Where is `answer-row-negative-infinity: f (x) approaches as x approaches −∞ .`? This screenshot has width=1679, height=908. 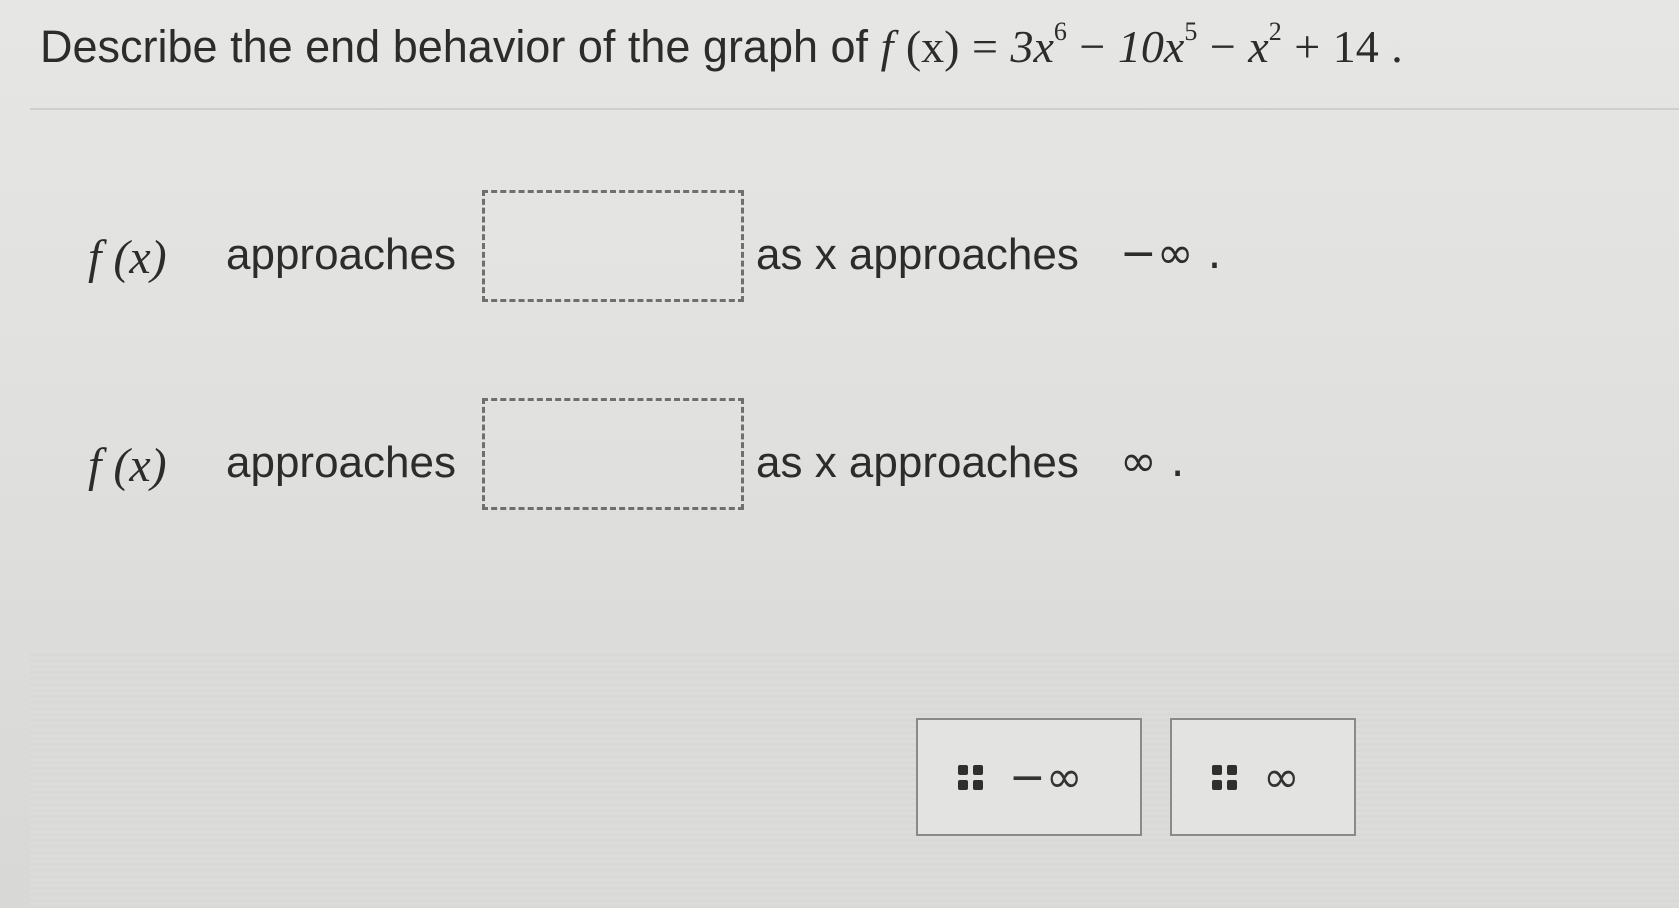 answer-row-negative-infinity: f (x) approaches as x approaches −∞ . is located at coordinates (839, 255).